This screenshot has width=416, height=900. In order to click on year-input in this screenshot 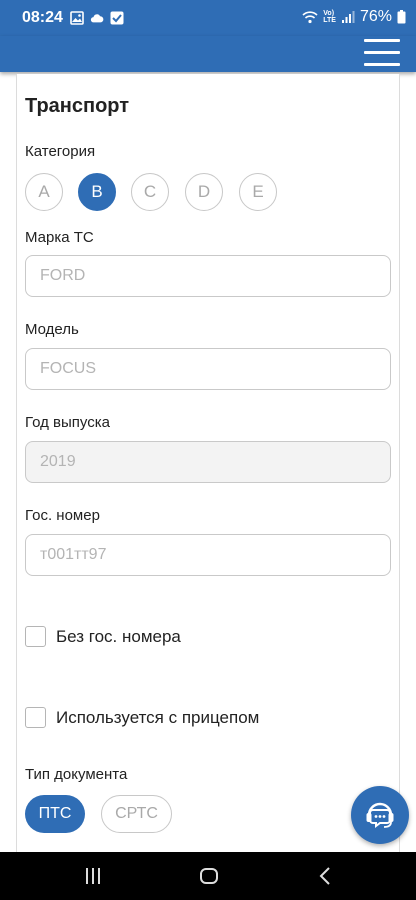, I will do `click(208, 462)`.